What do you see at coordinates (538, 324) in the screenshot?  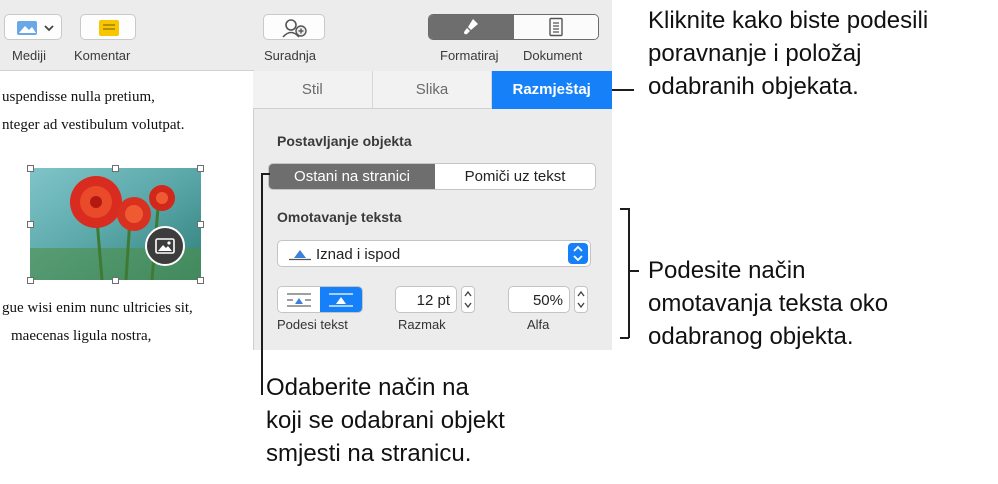 I see `alpha-label: Alfa` at bounding box center [538, 324].